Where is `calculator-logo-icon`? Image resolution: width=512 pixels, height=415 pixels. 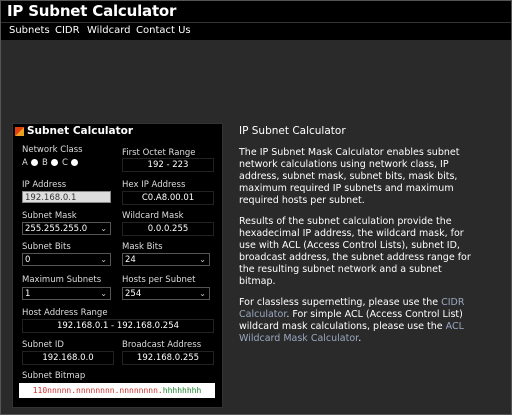 calculator-logo-icon is located at coordinates (19, 131).